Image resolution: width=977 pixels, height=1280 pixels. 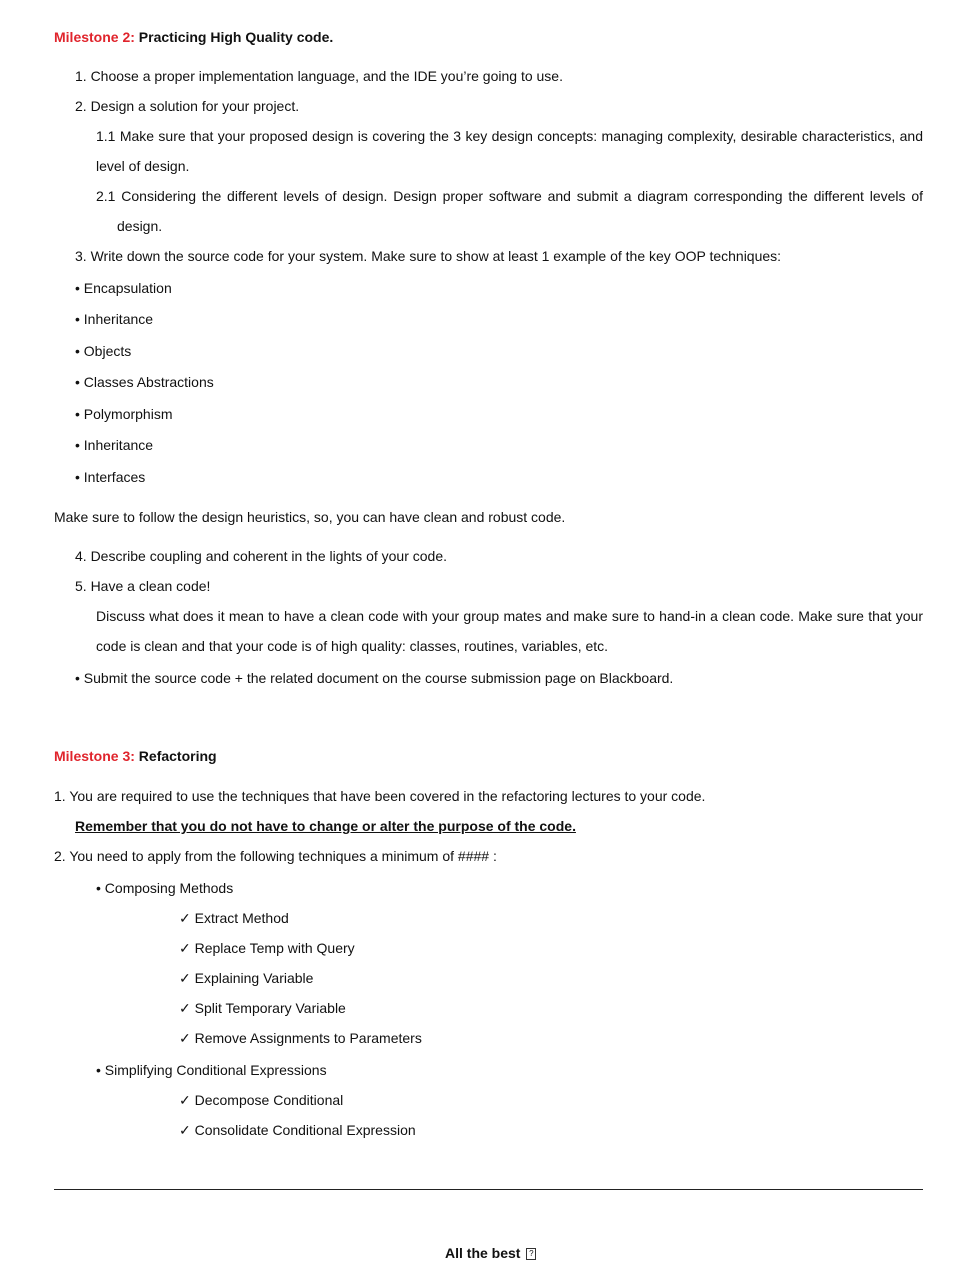 What do you see at coordinates (110, 477) in the screenshot?
I see `oop-technique-item: • Interfaces` at bounding box center [110, 477].